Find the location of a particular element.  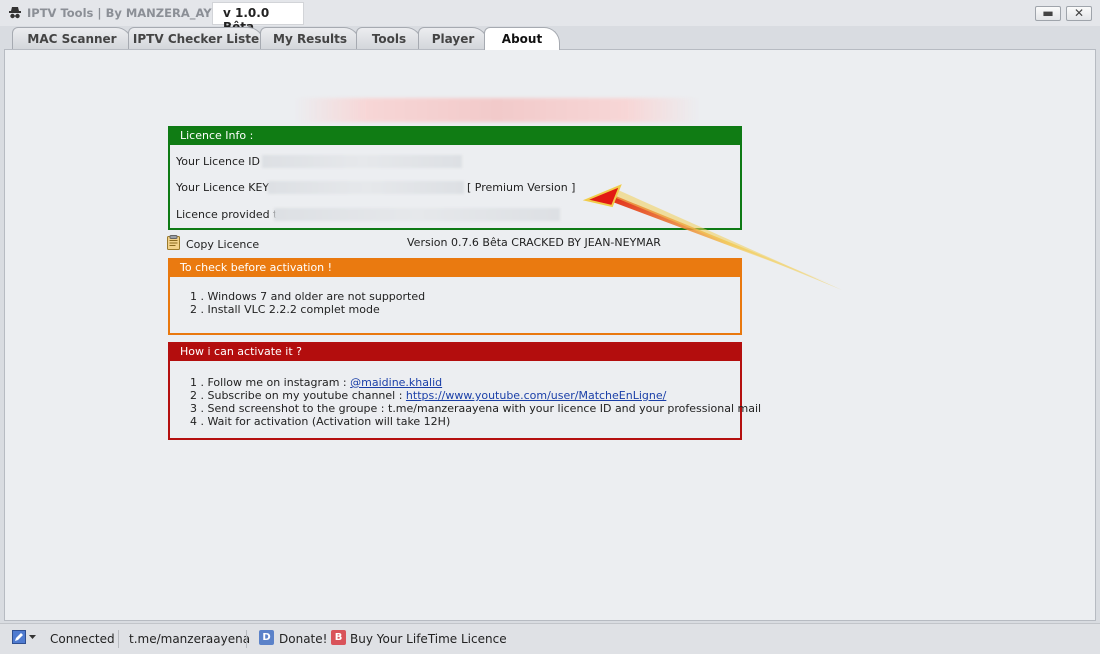

tab-iptv-checker-liste: IPTV Checker Liste is located at coordinates (196, 38).